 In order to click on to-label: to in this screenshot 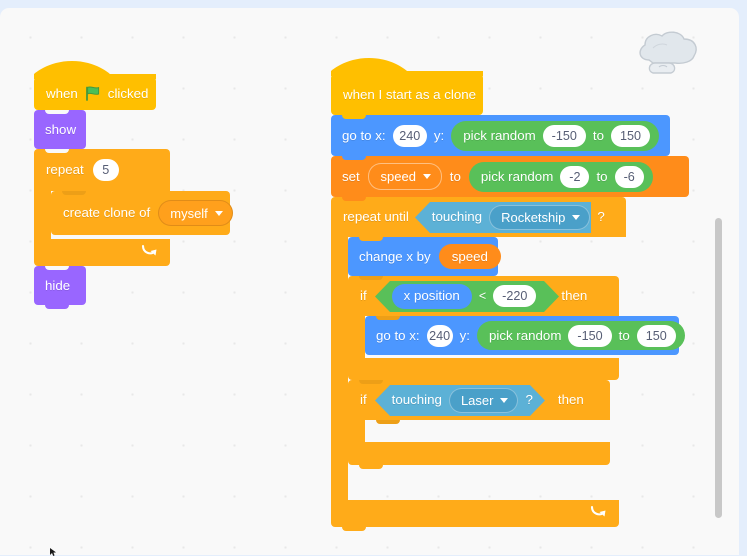, I will do `click(455, 176)`.